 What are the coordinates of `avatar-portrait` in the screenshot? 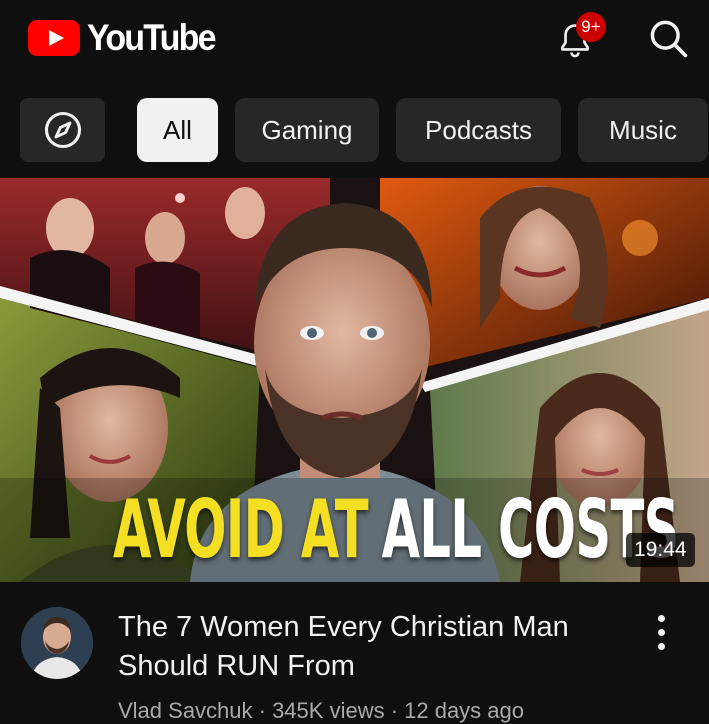 It's located at (57, 643).